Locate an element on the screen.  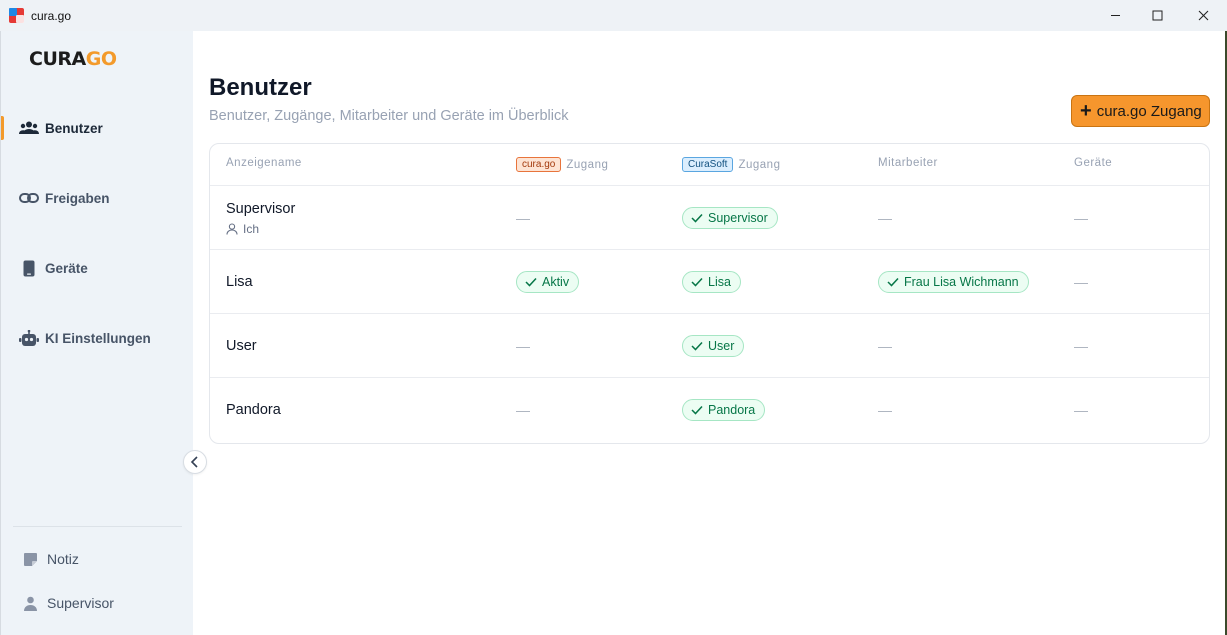
window-title: cura.go is located at coordinates (51, 16).